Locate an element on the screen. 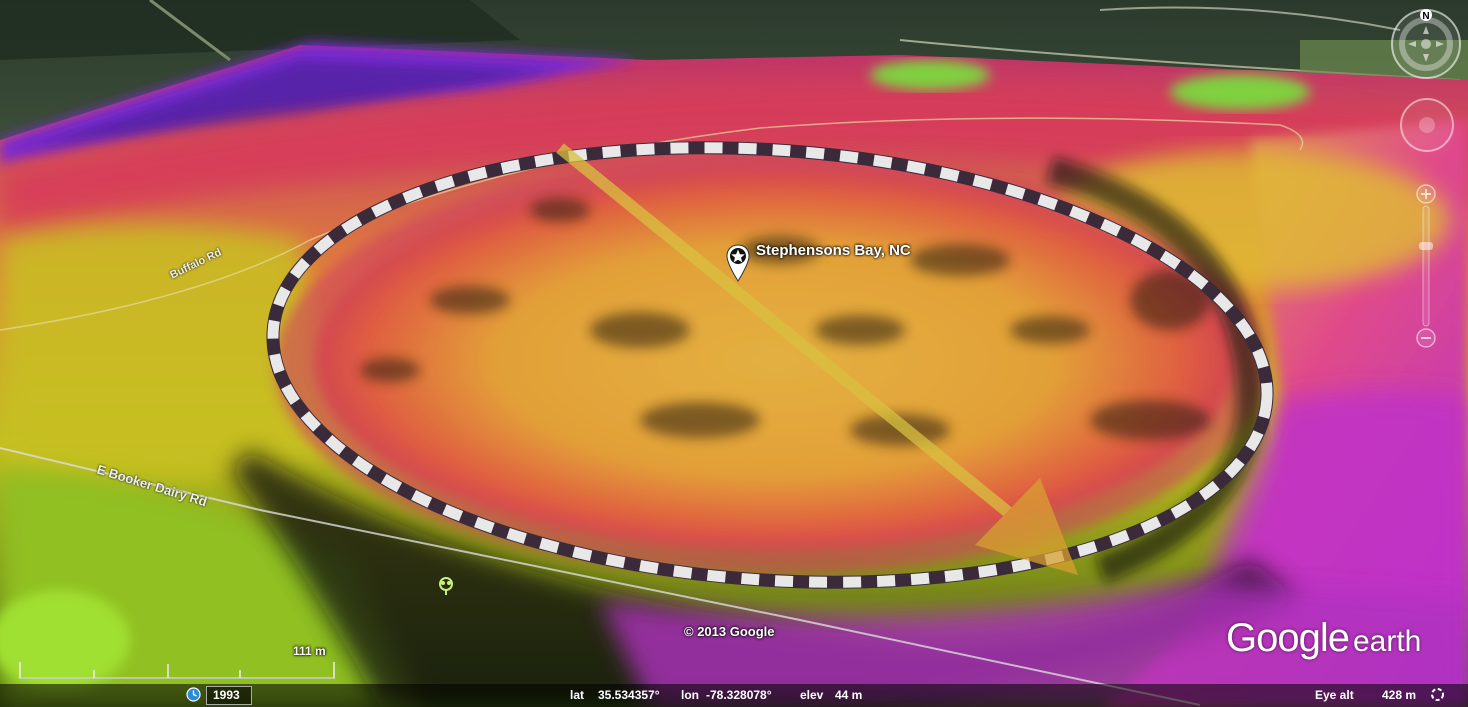 This screenshot has width=1468, height=707. compass-north-letter: N is located at coordinates (1425, 16).